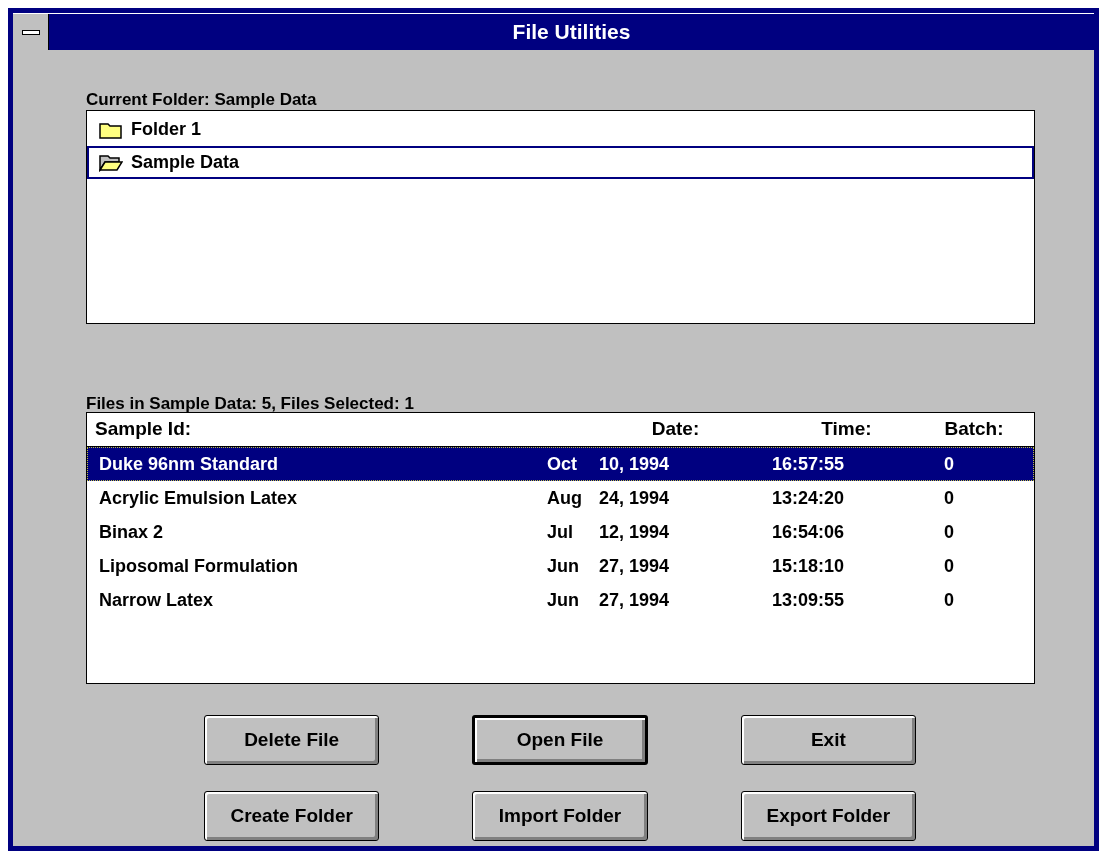 The width and height of the screenshot is (1099, 854). Describe the element at coordinates (250, 404) in the screenshot. I see `files-count-label: Files in Sample Data: 5, Files Selected: 1` at that location.